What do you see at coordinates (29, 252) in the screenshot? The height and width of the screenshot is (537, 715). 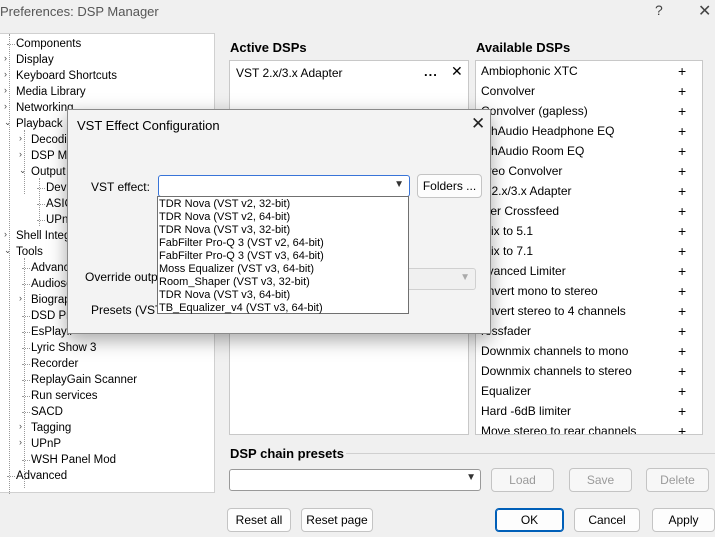 I see `tree-item: Tools` at bounding box center [29, 252].